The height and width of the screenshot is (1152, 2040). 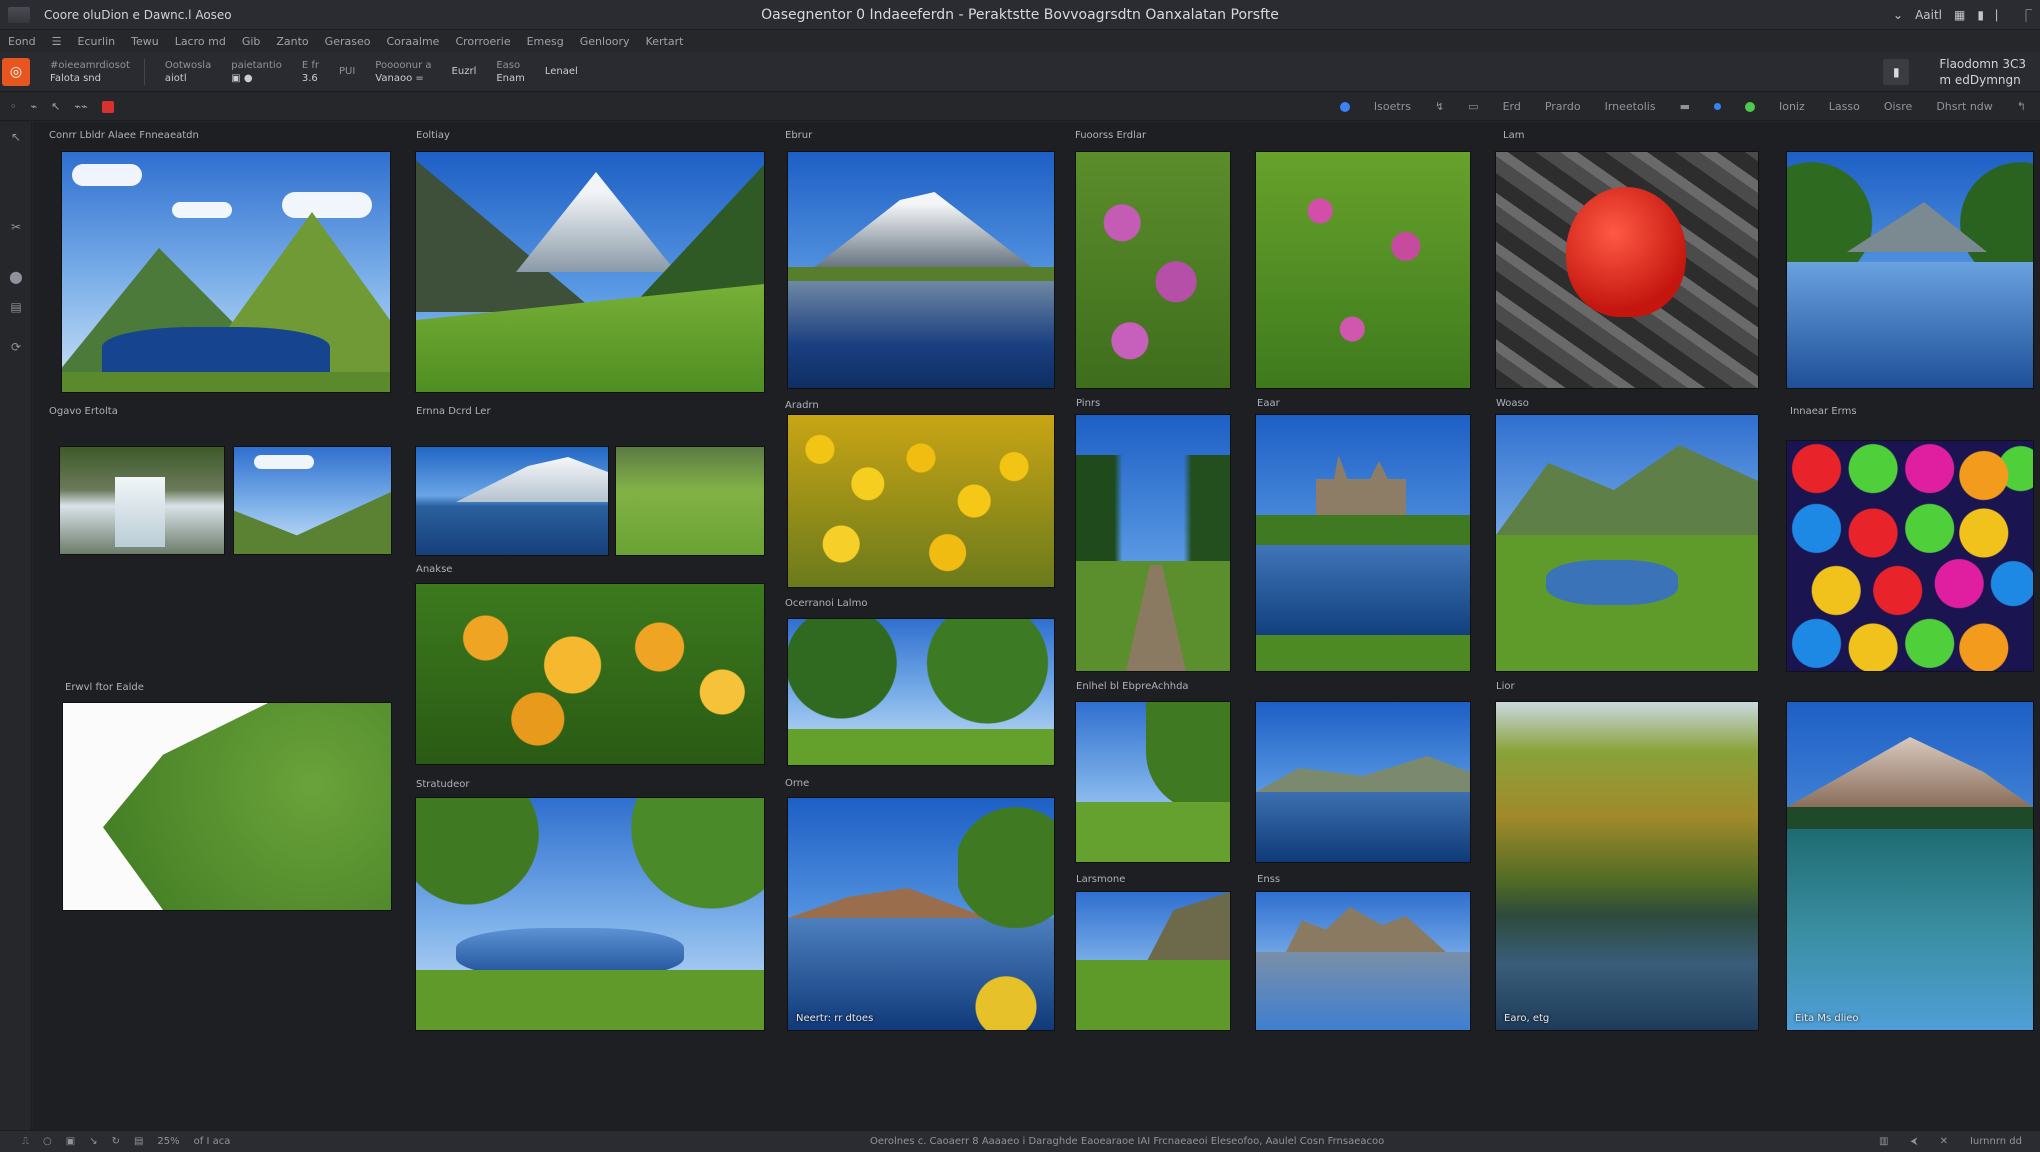 What do you see at coordinates (1913, 1141) in the screenshot?
I see `back-icon: ⮜` at bounding box center [1913, 1141].